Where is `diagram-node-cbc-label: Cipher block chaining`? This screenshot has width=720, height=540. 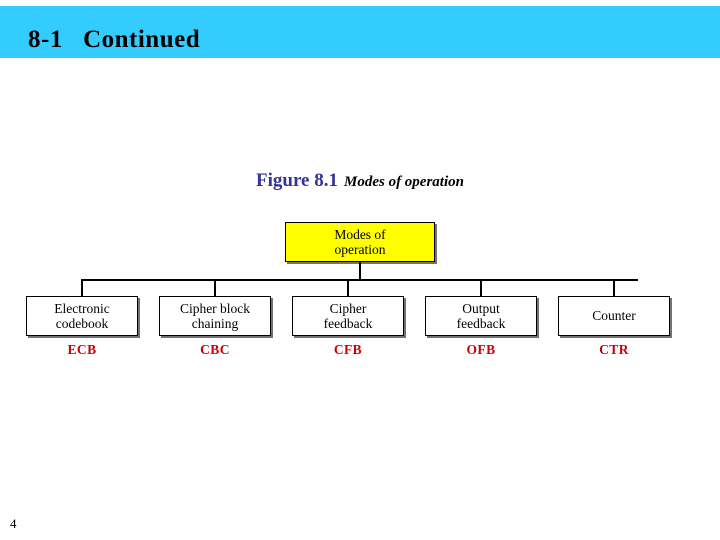 diagram-node-cbc-label: Cipher block chaining is located at coordinates (215, 315).